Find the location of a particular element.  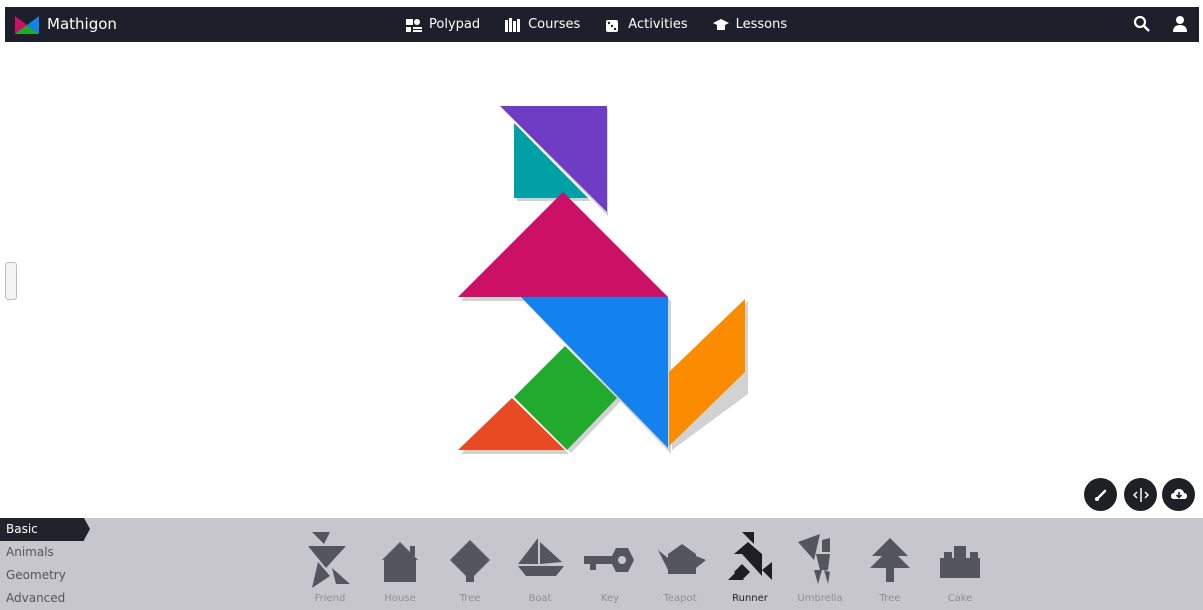

nav-courses: Courses is located at coordinates (542, 25).